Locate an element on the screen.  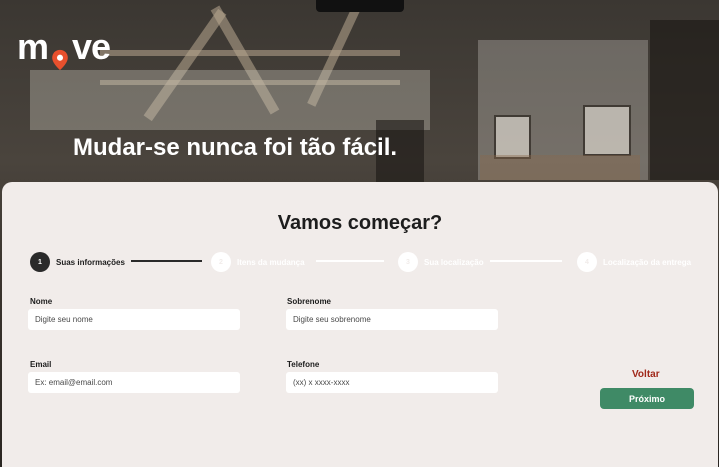
logo-text-right: ve is located at coordinates (91, 46).